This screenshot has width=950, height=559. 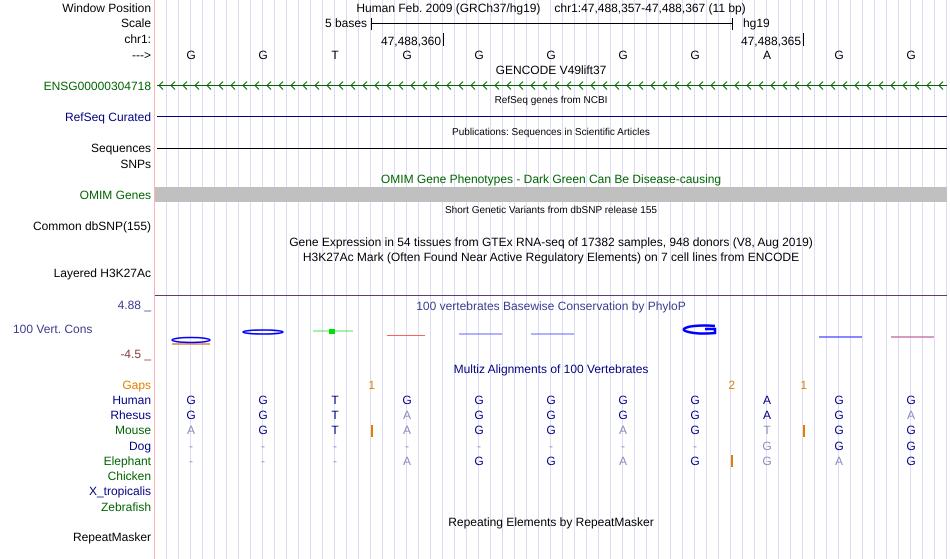 What do you see at coordinates (77, 328) in the screenshot?
I see `track-label: 100 Vert. Cons` at bounding box center [77, 328].